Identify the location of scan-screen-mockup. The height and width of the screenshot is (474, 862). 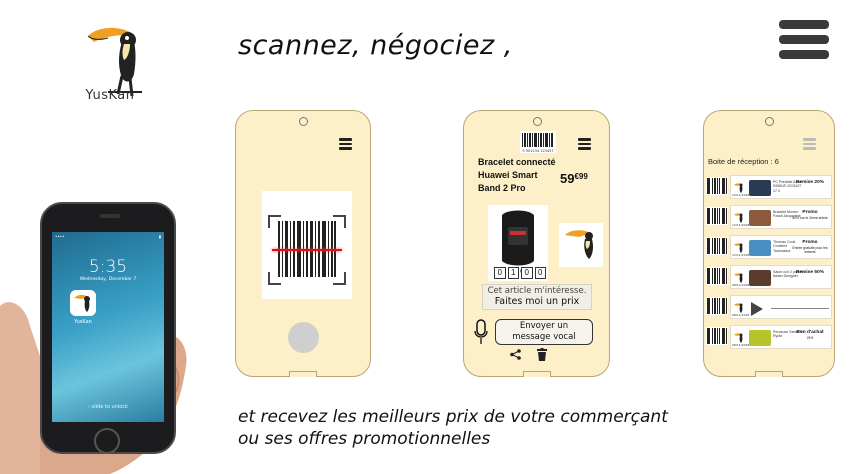
(303, 243).